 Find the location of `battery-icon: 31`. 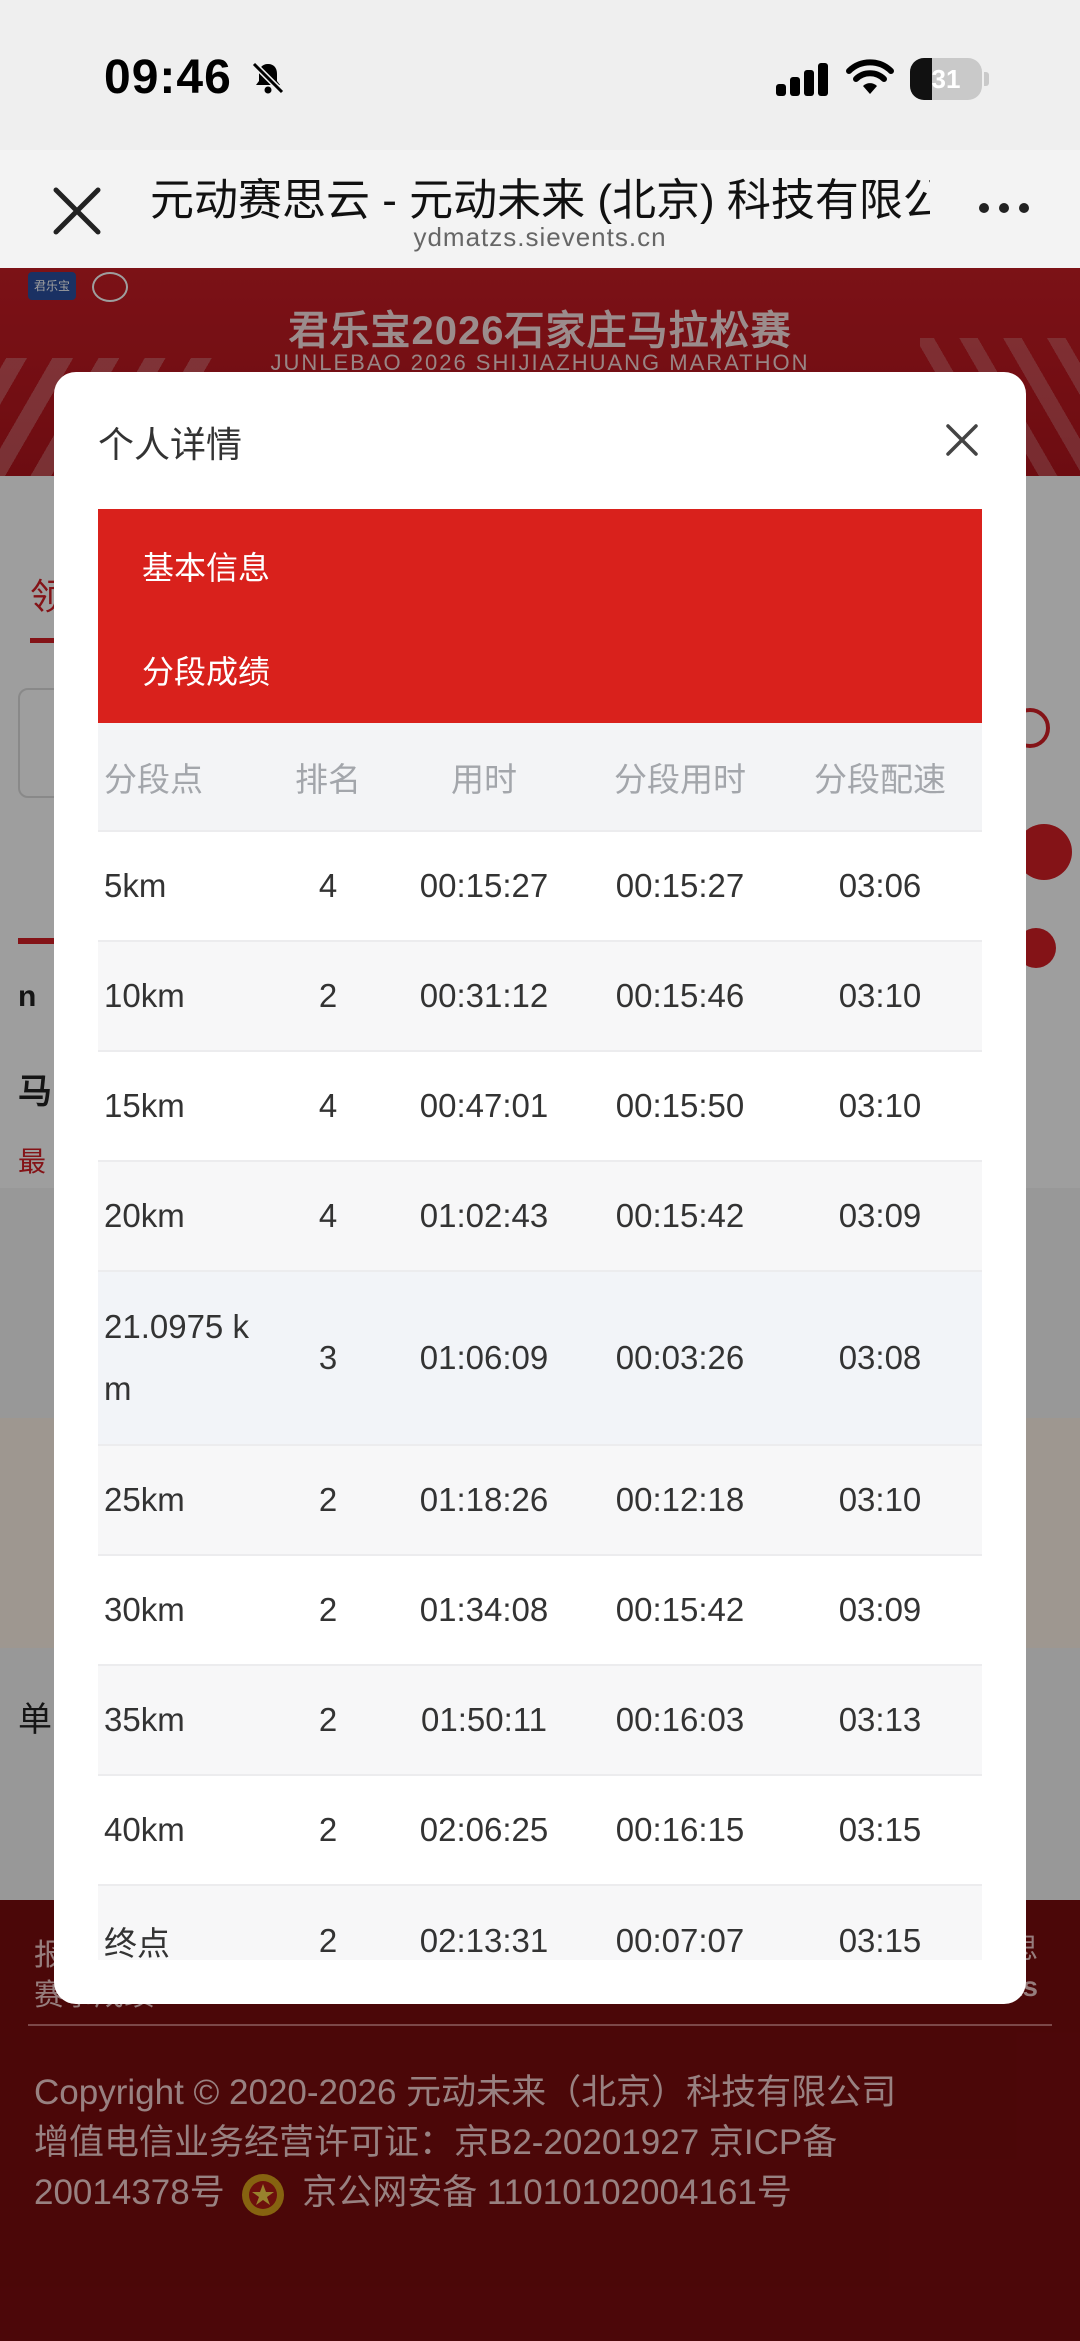

battery-icon: 31 is located at coordinates (949, 79).